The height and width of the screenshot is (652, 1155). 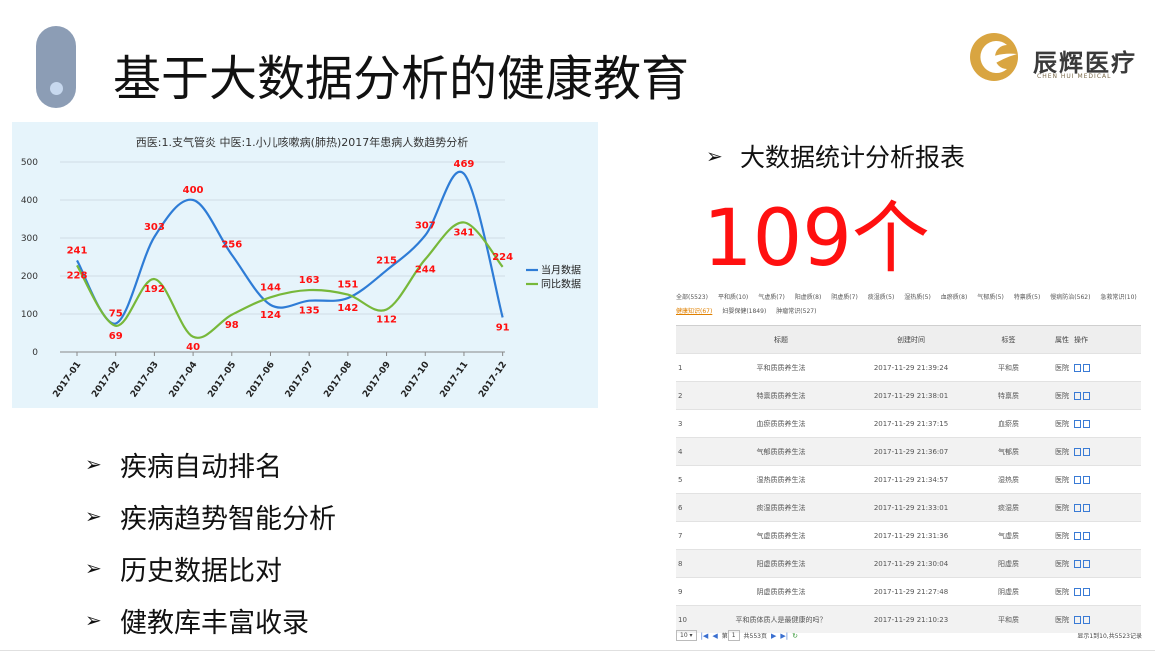 I want to click on filter-link: 慢病防治(562), so click(x=1070, y=298).